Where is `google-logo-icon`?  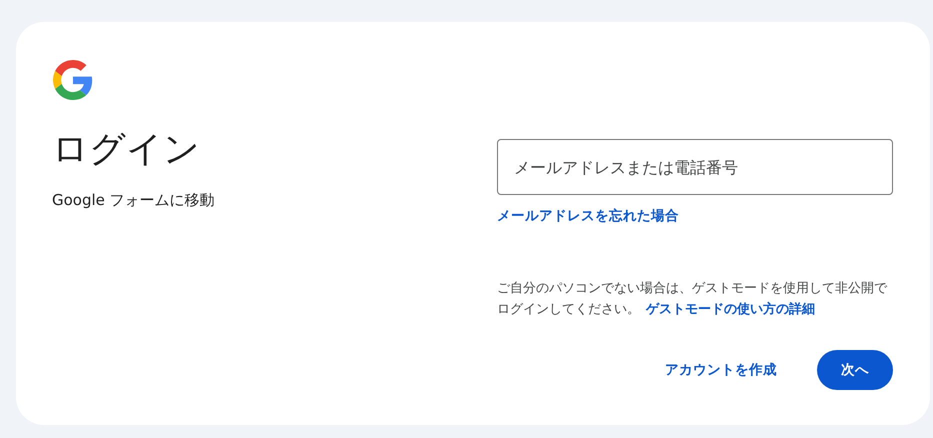
google-logo-icon is located at coordinates (73, 80).